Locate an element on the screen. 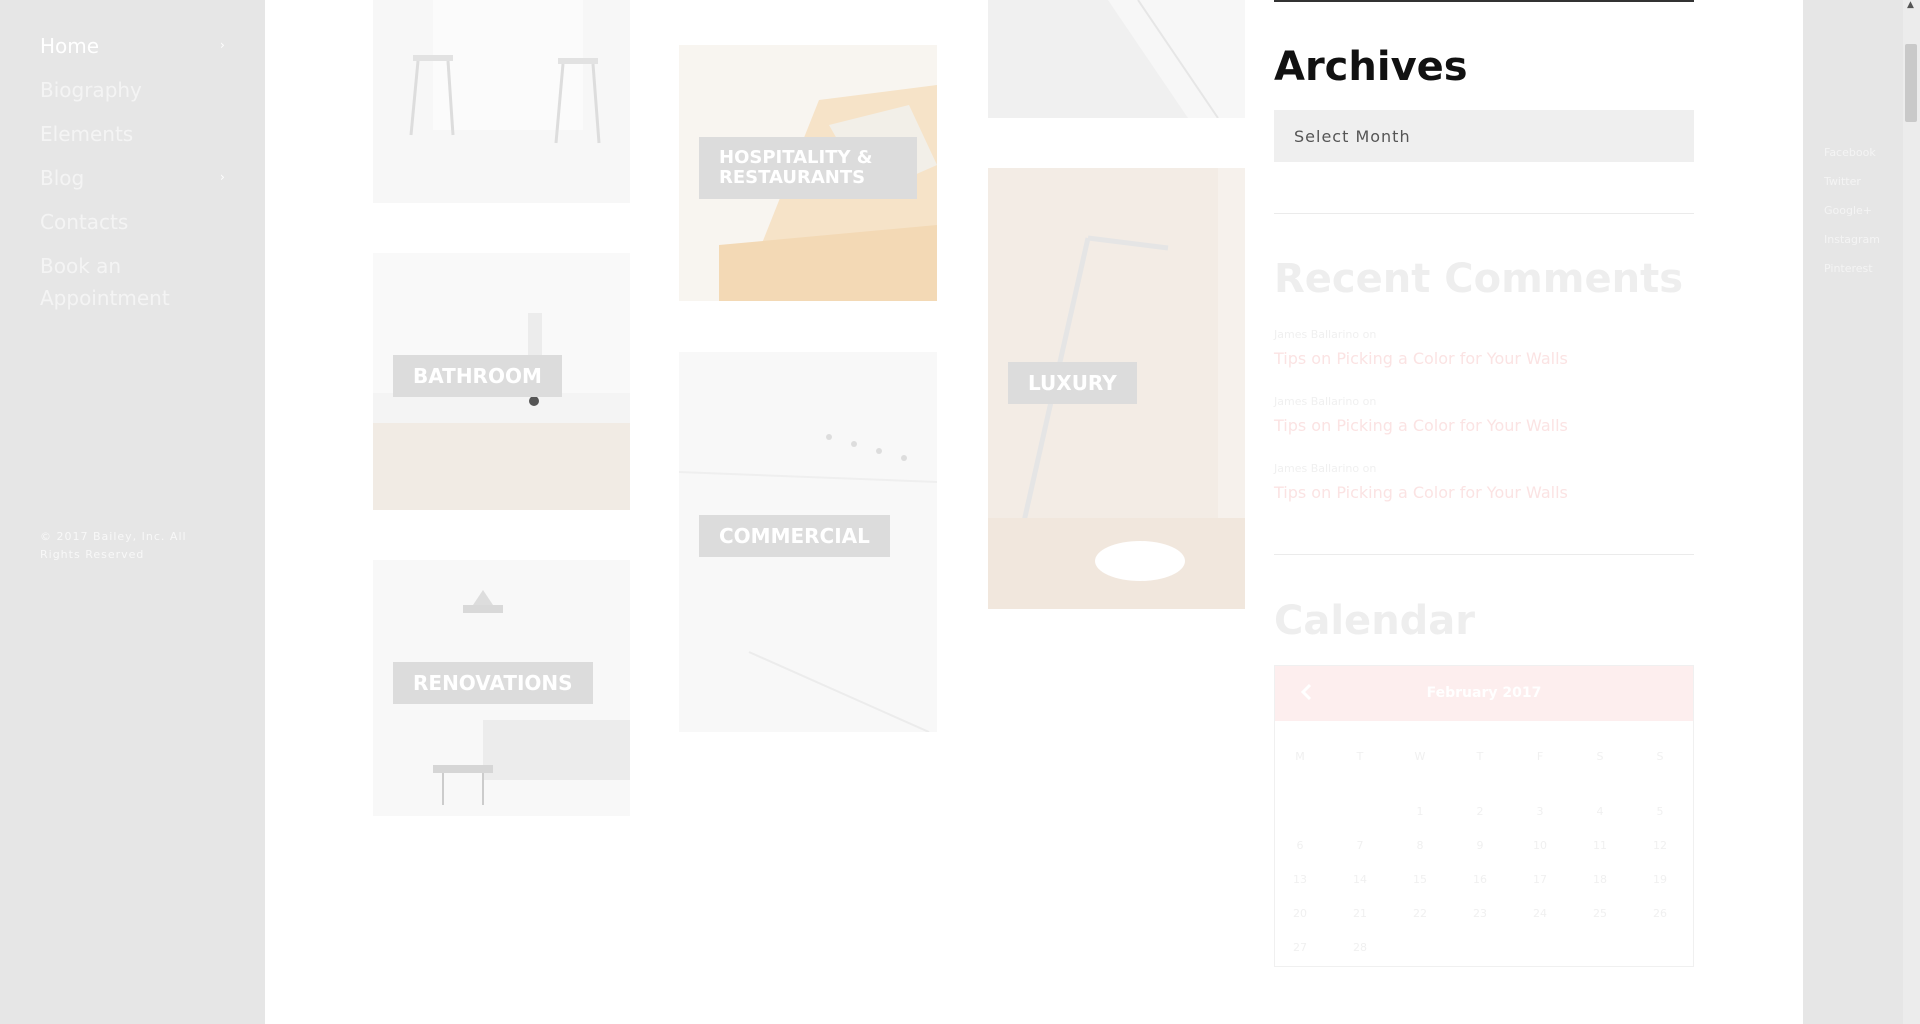 This screenshot has height=1024, width=1920. portfolio-tile-bathroom: BATHROOM is located at coordinates (501, 381).